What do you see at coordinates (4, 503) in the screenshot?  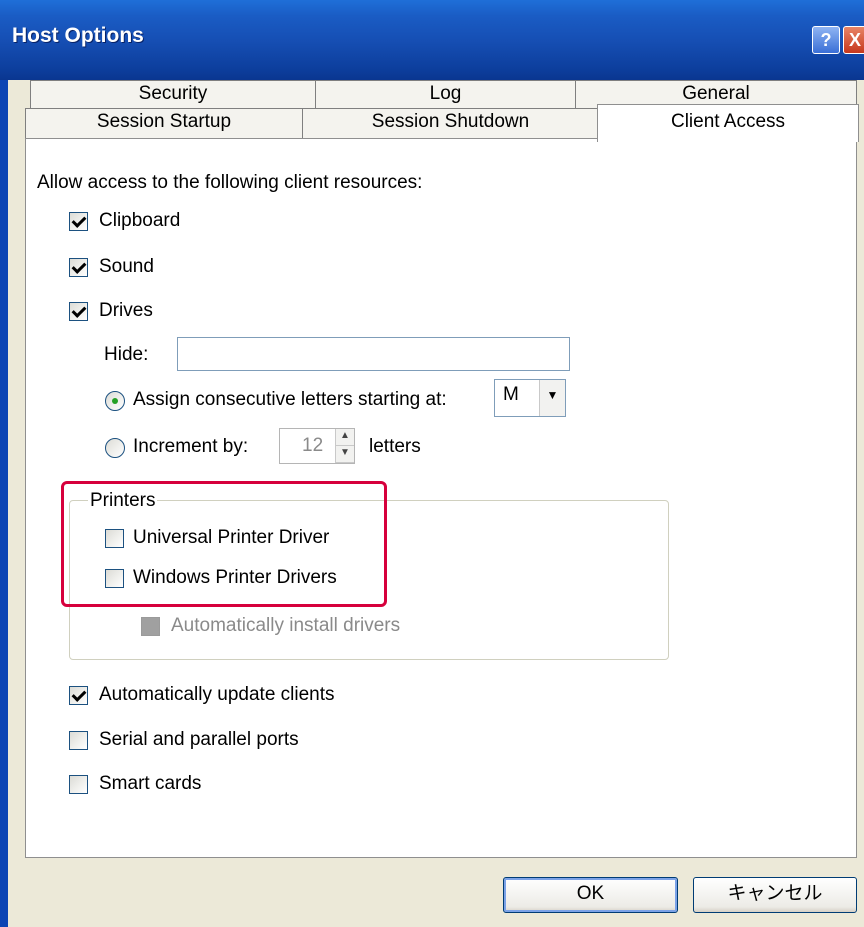 I see `window-frame` at bounding box center [4, 503].